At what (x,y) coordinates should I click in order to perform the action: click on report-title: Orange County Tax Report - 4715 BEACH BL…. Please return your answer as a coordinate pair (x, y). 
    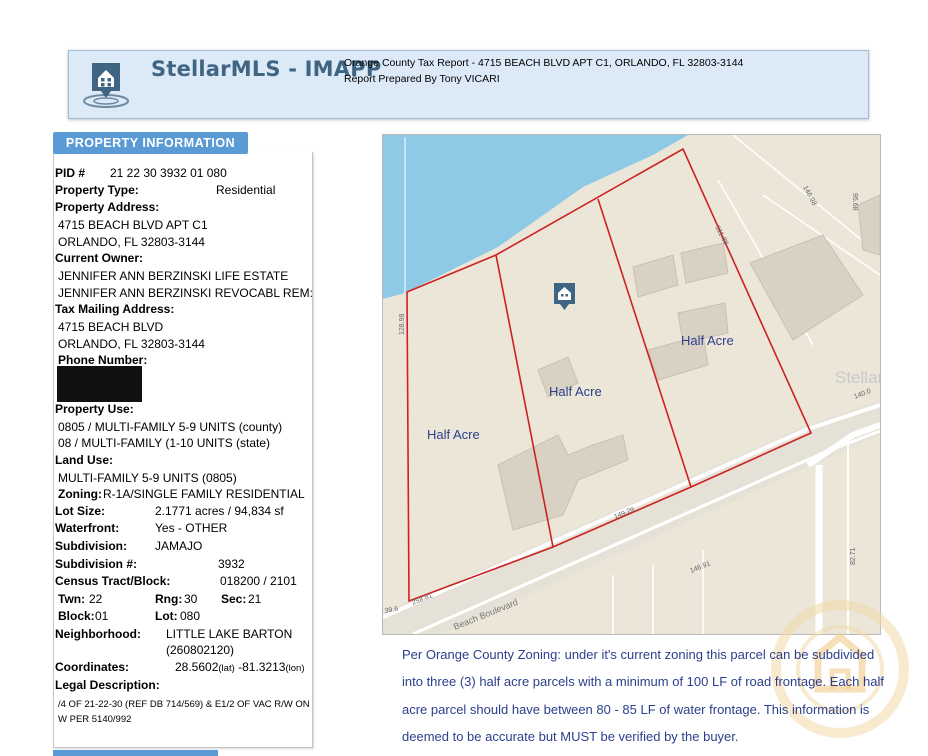
    Looking at the image, I should click on (544, 63).